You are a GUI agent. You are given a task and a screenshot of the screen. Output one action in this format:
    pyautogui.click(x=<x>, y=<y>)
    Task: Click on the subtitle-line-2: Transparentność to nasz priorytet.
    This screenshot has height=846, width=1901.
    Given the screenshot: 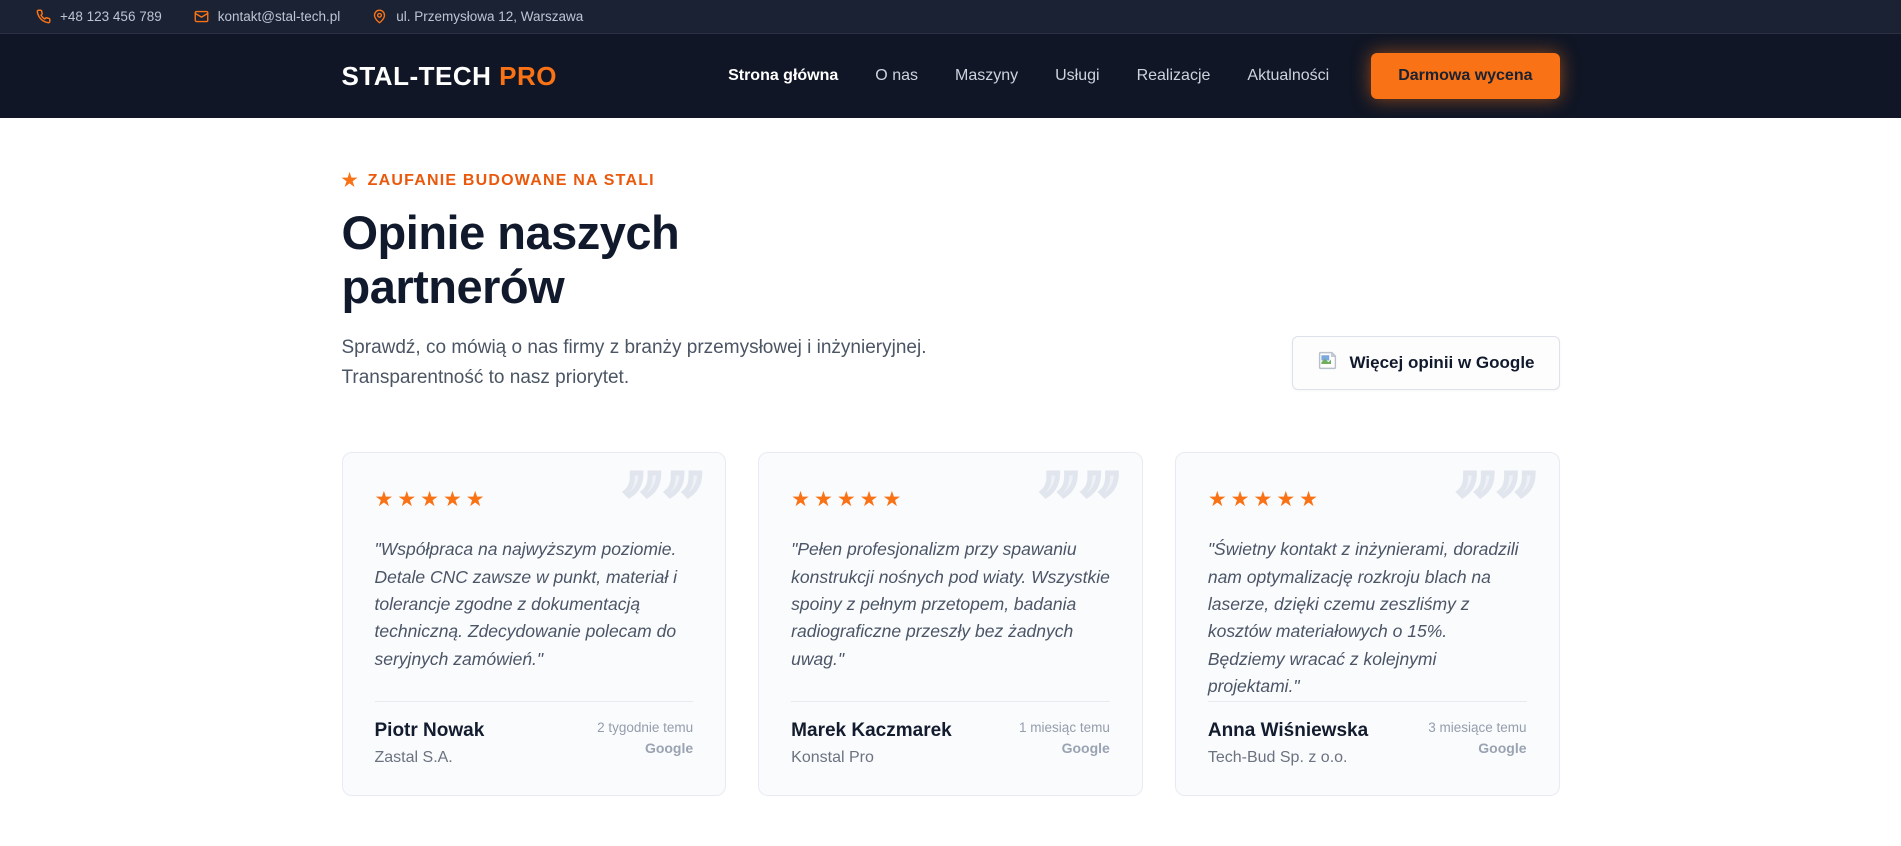 What is the action you would take?
    pyautogui.click(x=485, y=377)
    